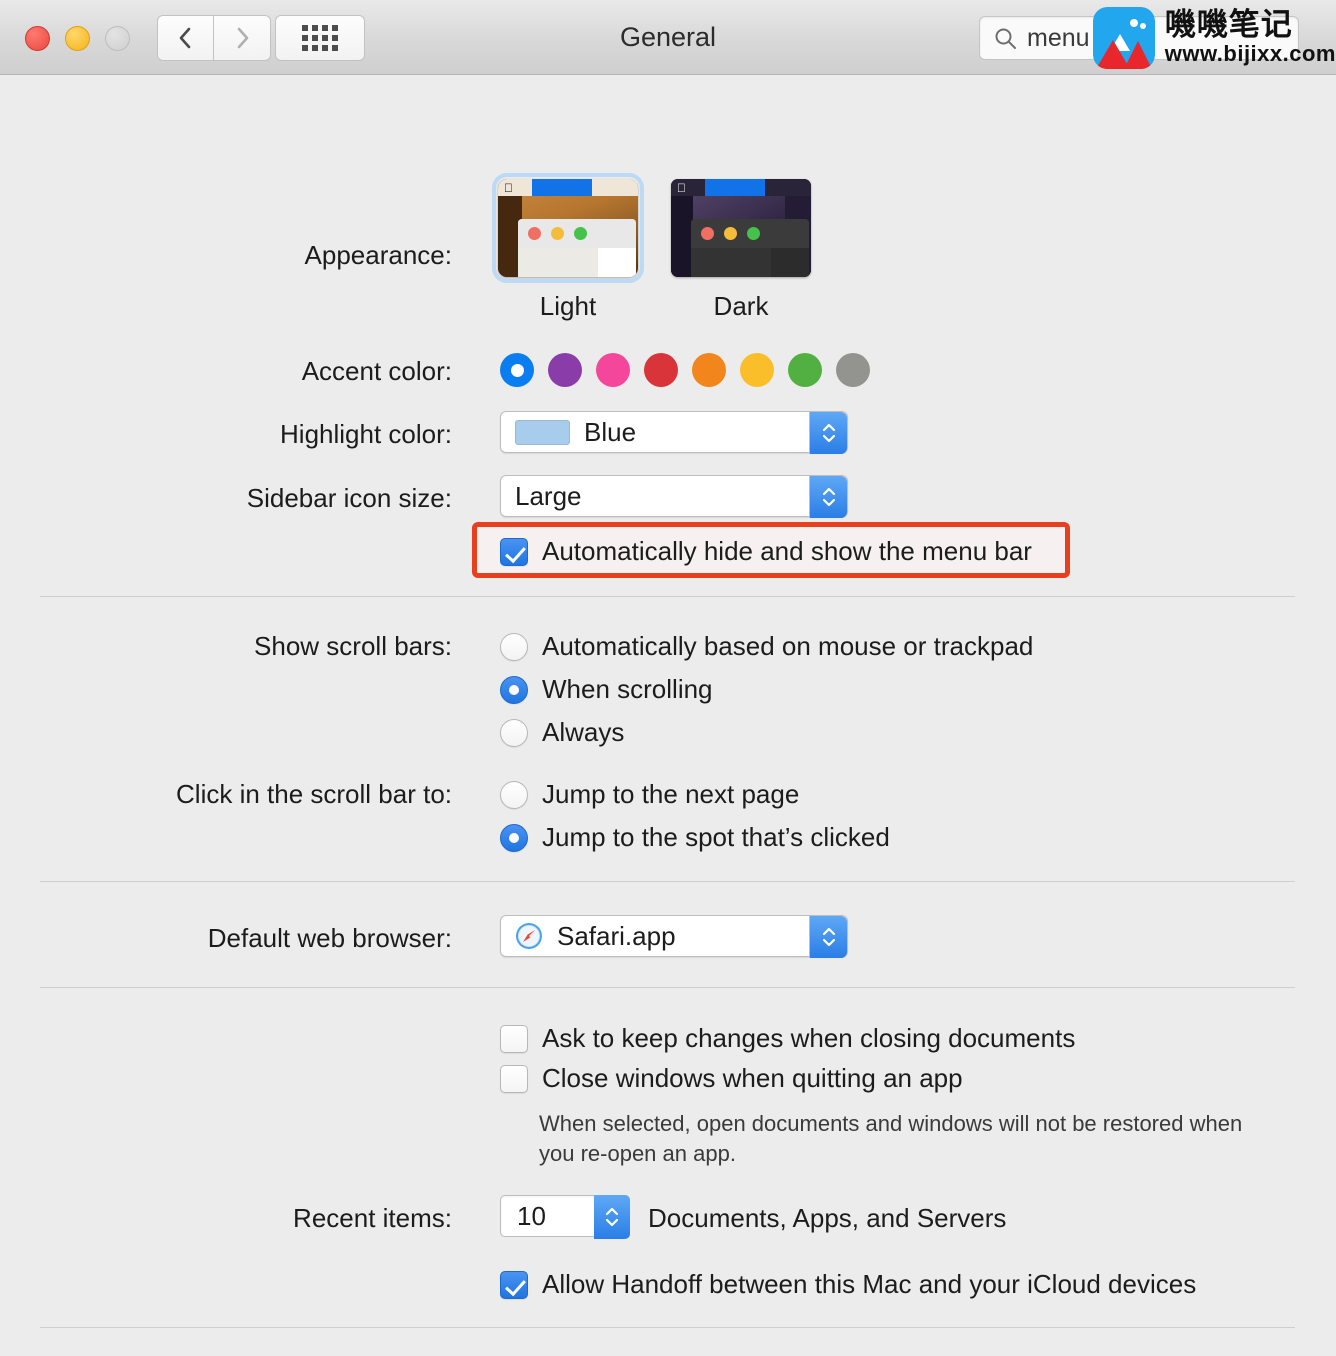  What do you see at coordinates (349, 498) in the screenshot?
I see `sidebar-icon-size-label: Sidebar icon size:` at bounding box center [349, 498].